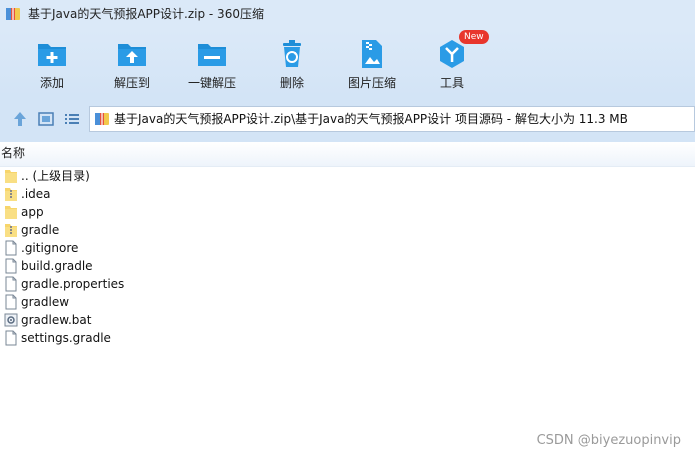 The height and width of the screenshot is (458, 695). I want to click on batch-file-icon, so click(11, 320).